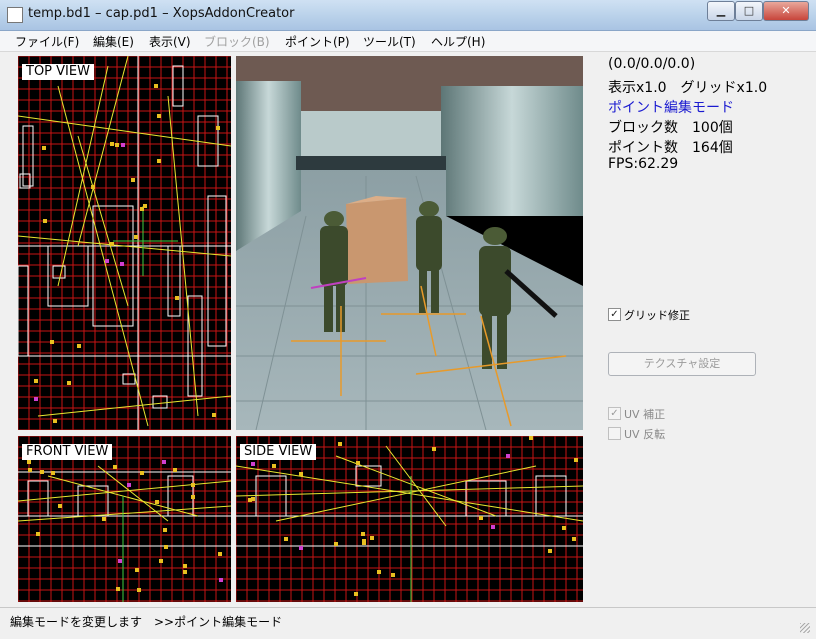 This screenshot has height=639, width=816. Describe the element at coordinates (671, 108) in the screenshot. I see `edit-mode-text: ポイント編集モード` at that location.